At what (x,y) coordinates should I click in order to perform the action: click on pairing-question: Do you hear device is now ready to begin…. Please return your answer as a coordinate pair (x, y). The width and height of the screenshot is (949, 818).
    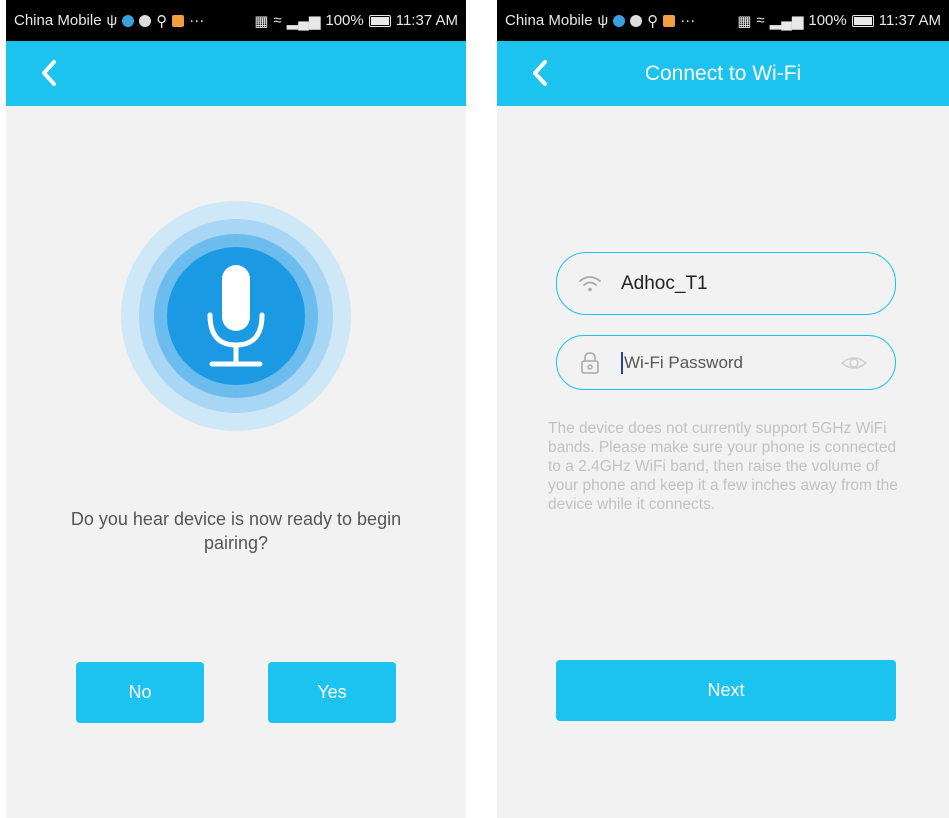
    Looking at the image, I should click on (236, 531).